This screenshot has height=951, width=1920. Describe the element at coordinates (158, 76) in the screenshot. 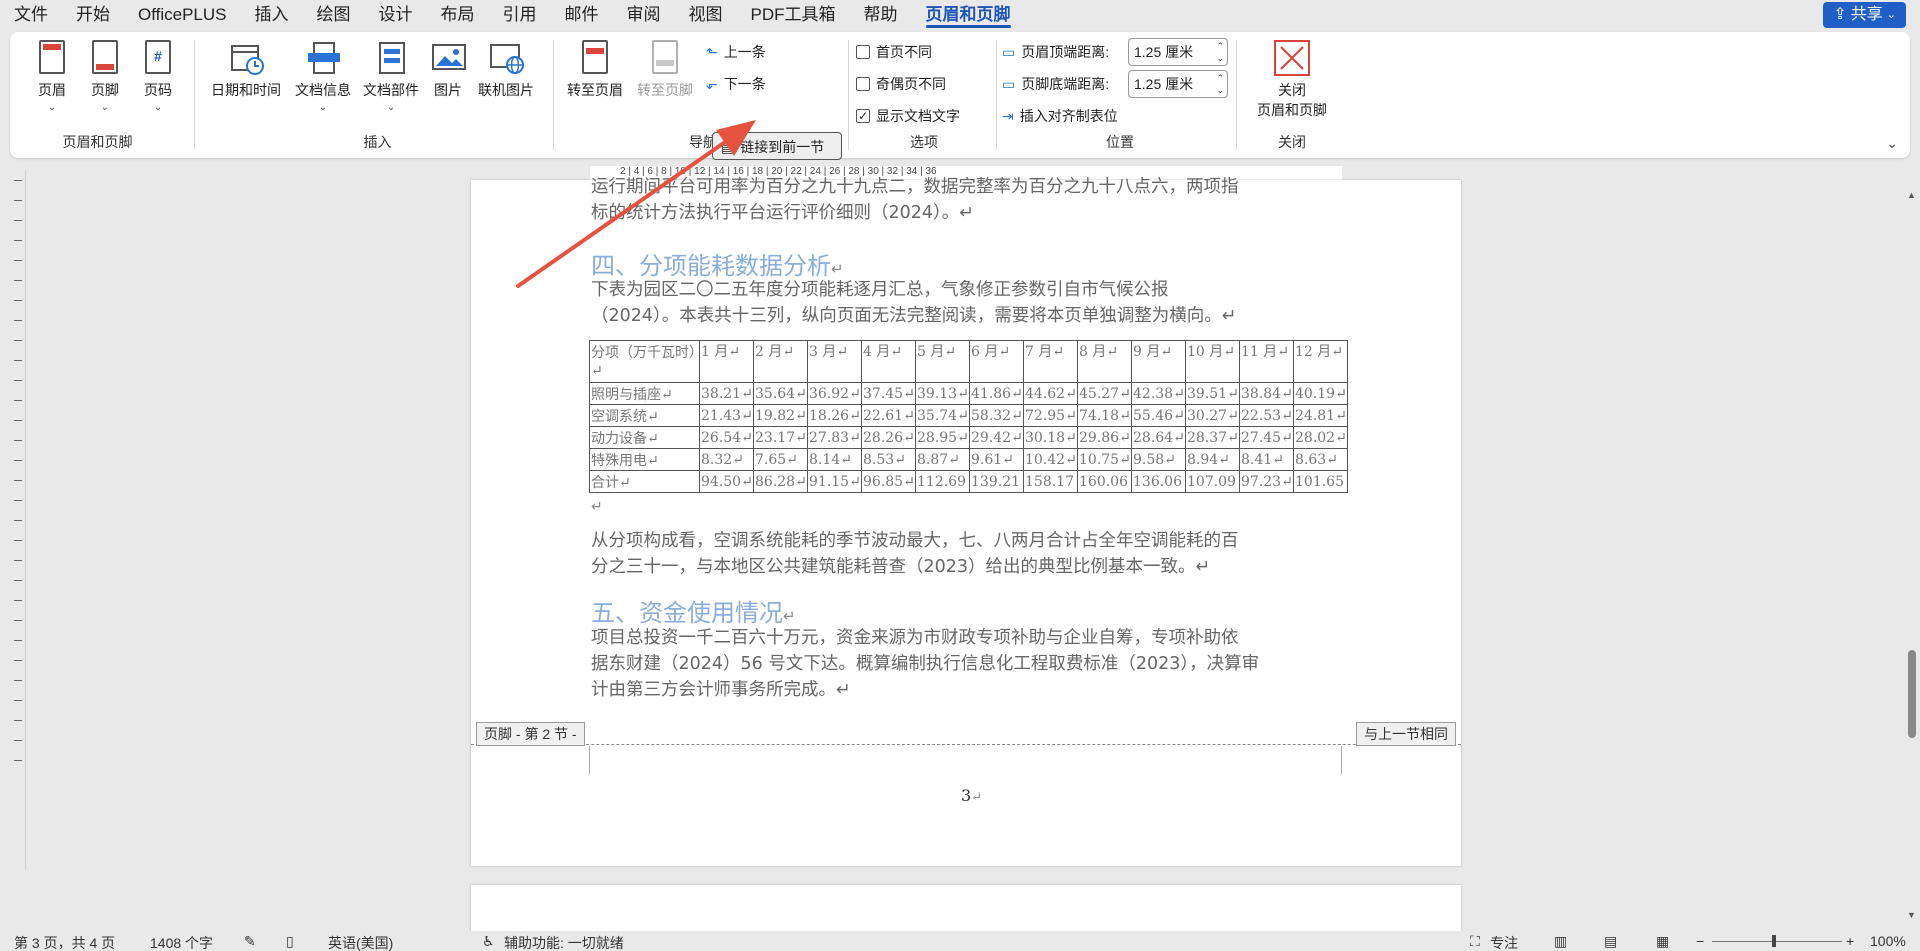

I see `page-number-button: # 页码 ⌄` at that location.